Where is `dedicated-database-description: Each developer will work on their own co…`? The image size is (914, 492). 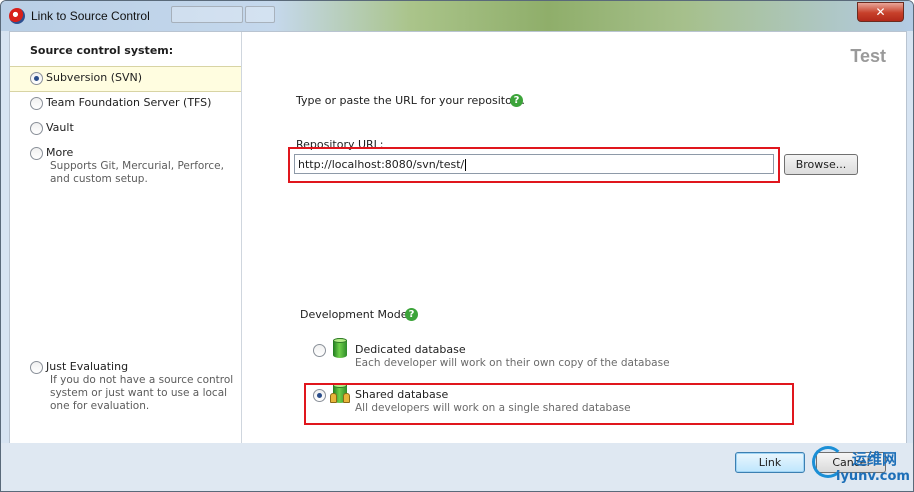
dedicated-database-description: Each developer will work on their own co… is located at coordinates (512, 363).